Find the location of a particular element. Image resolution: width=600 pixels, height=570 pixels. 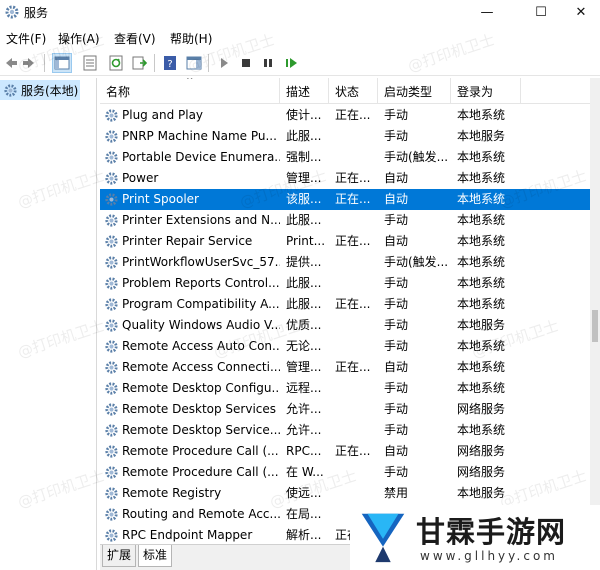

column-header-log-on-as: 登录为 is located at coordinates (486, 91).